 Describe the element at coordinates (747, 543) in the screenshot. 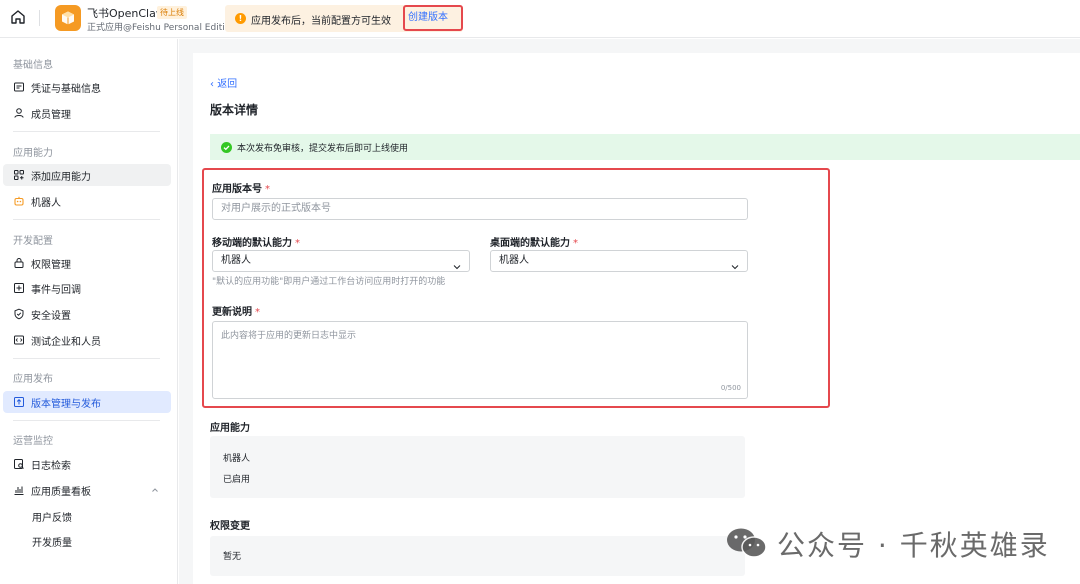

I see `wechat-icon` at that location.